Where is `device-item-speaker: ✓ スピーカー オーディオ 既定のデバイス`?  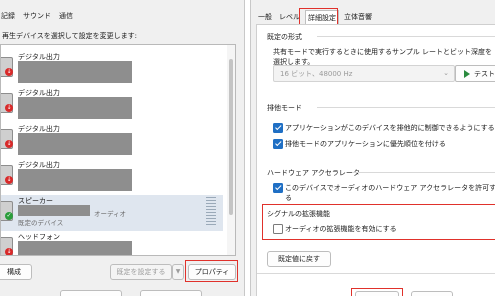
device-item-speaker: ✓ スピーカー オーディオ 既定のデバイス is located at coordinates (112, 213).